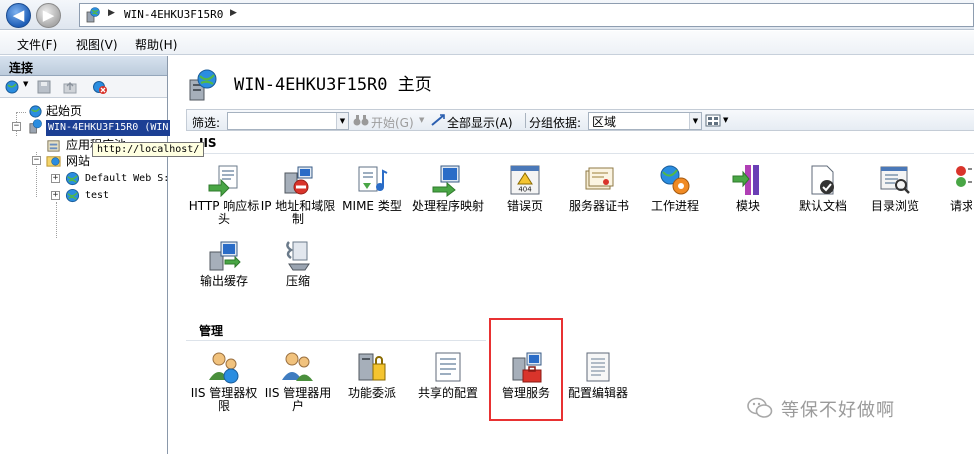 This screenshot has height=454, width=974. What do you see at coordinates (93, 15) in the screenshot?
I see `server-globe-icon` at bounding box center [93, 15].